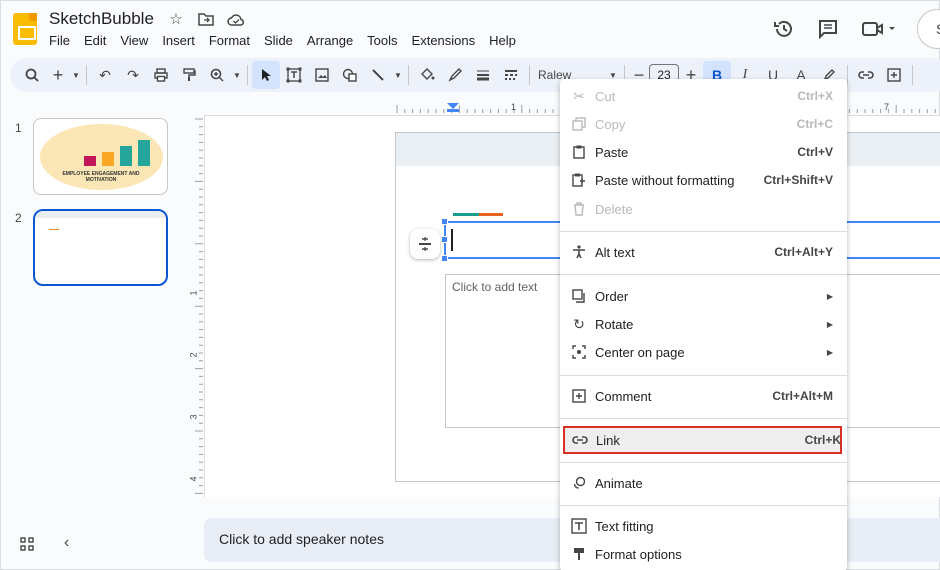 This screenshot has width=940, height=570. What do you see at coordinates (333, 40) in the screenshot?
I see `menu-arrange: Arrange` at bounding box center [333, 40].